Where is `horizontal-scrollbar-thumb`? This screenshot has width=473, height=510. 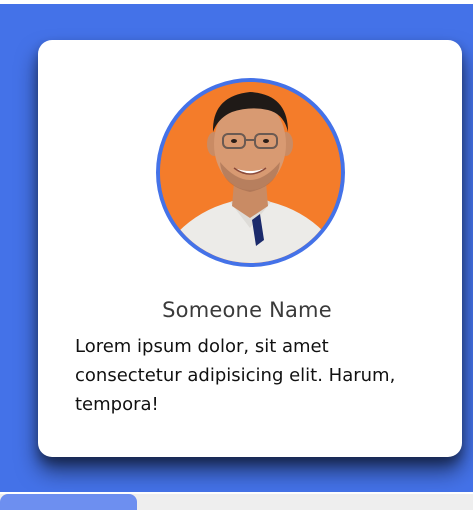
horizontal-scrollbar-thumb is located at coordinates (68, 502).